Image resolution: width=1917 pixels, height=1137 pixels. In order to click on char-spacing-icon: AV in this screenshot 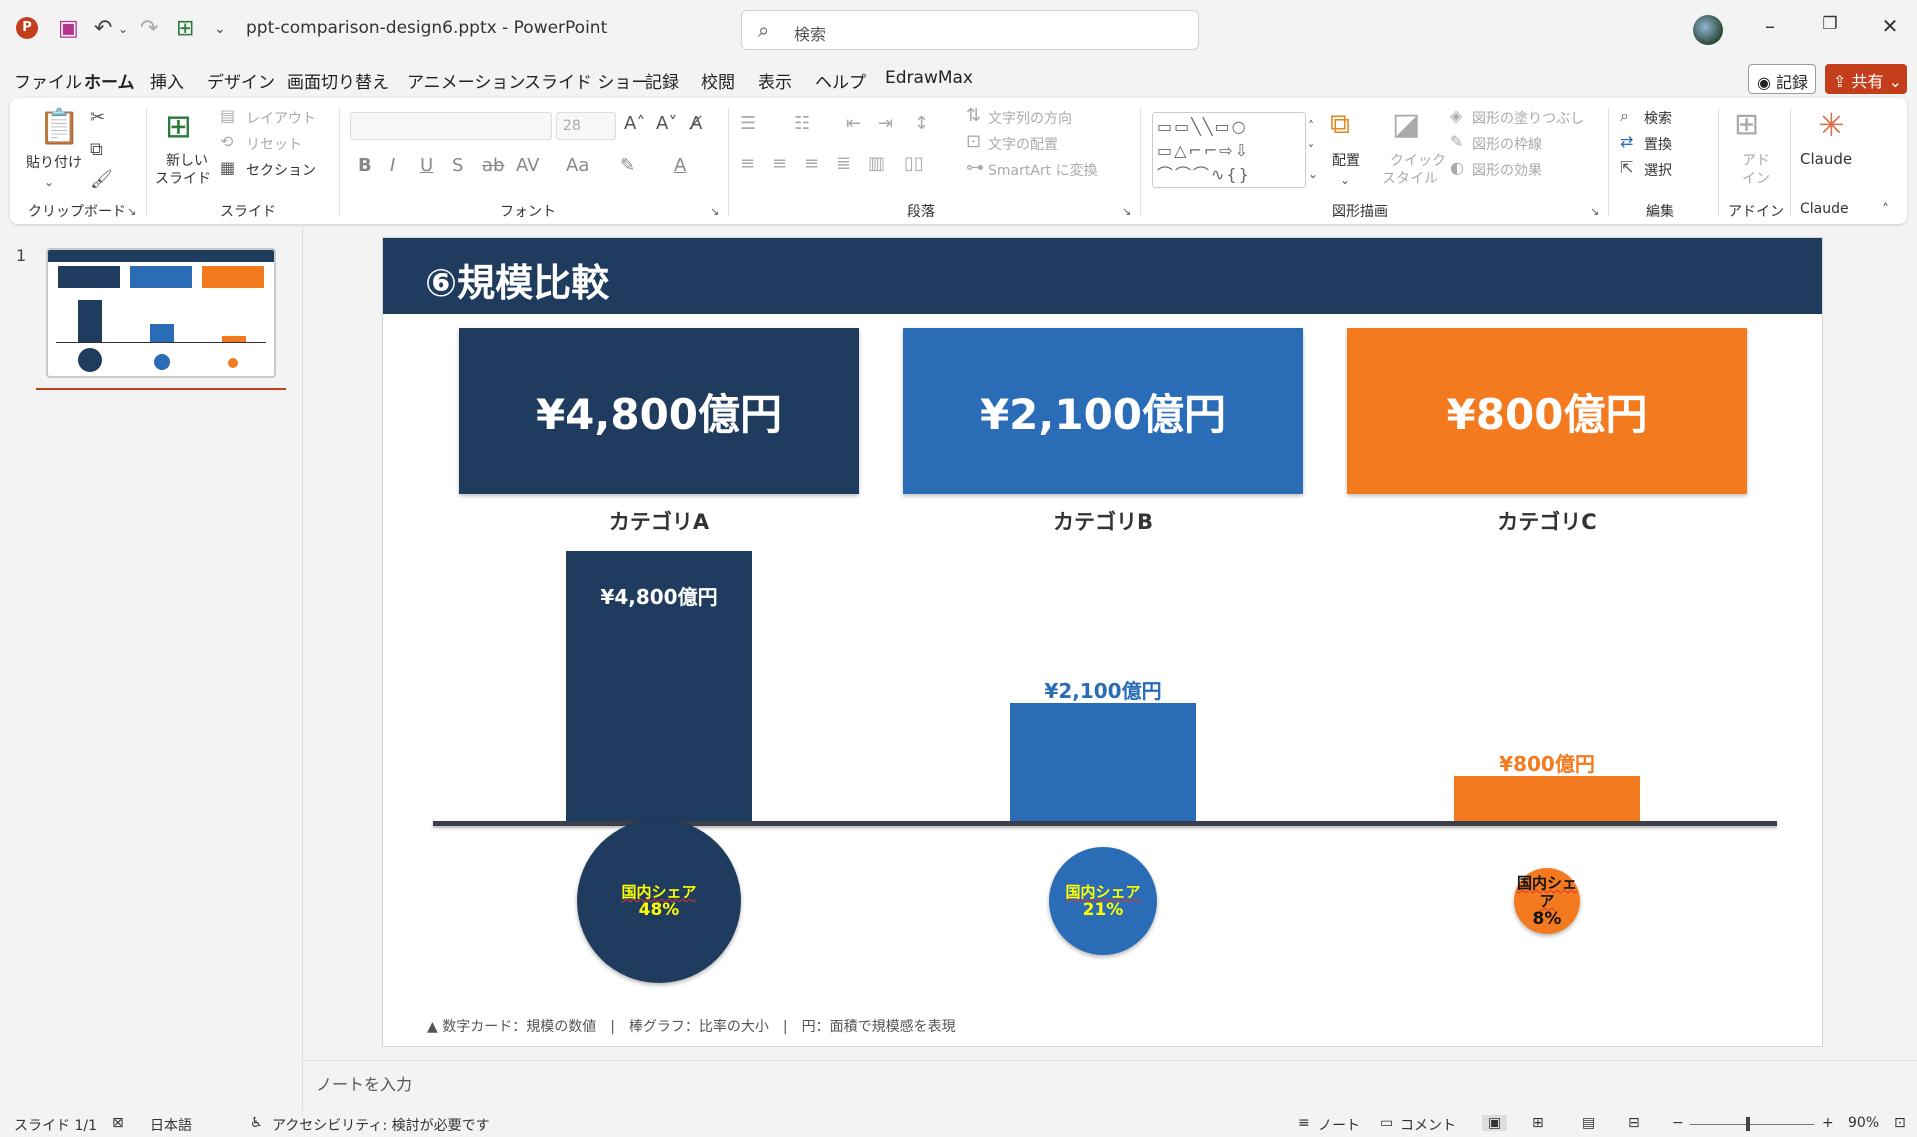, I will do `click(527, 166)`.